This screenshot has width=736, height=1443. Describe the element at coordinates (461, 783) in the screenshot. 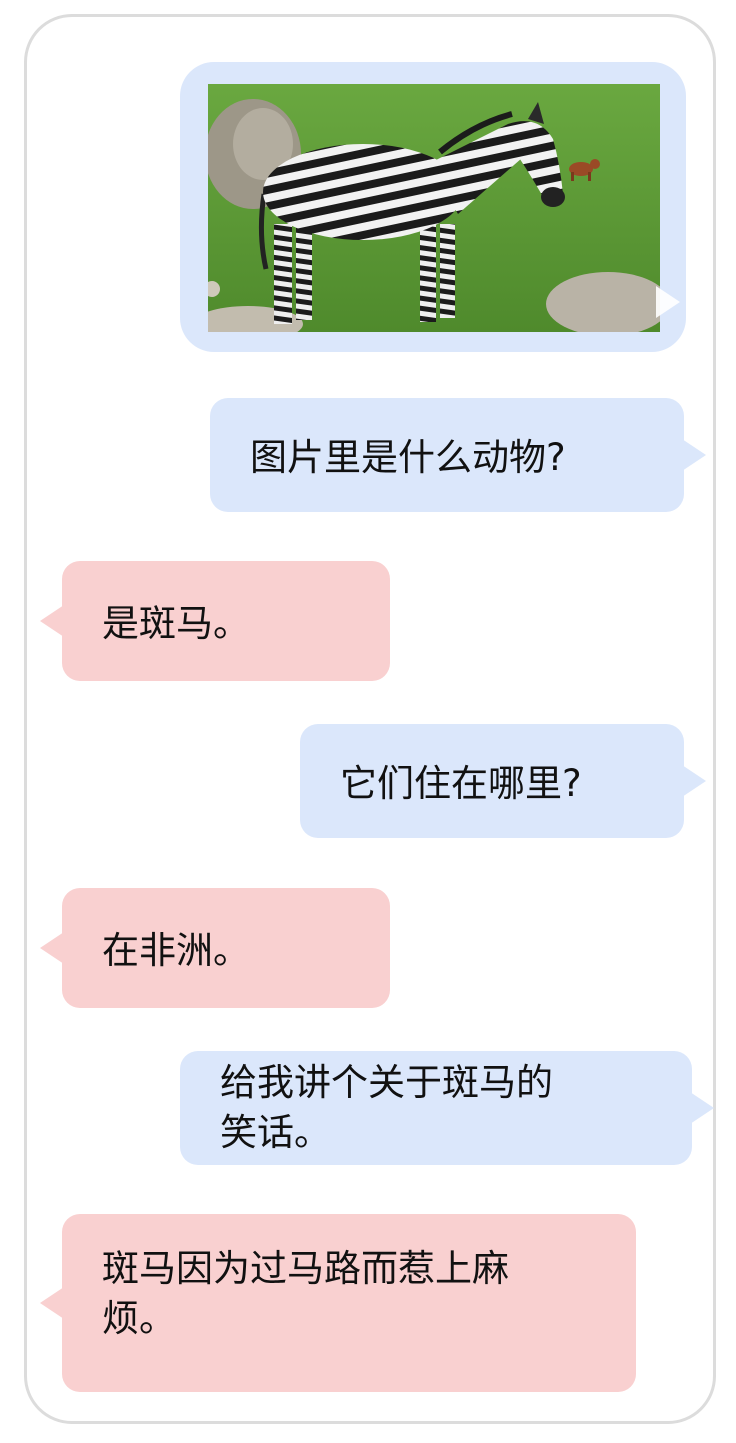

I see `message-text: 它们住在哪里?` at that location.